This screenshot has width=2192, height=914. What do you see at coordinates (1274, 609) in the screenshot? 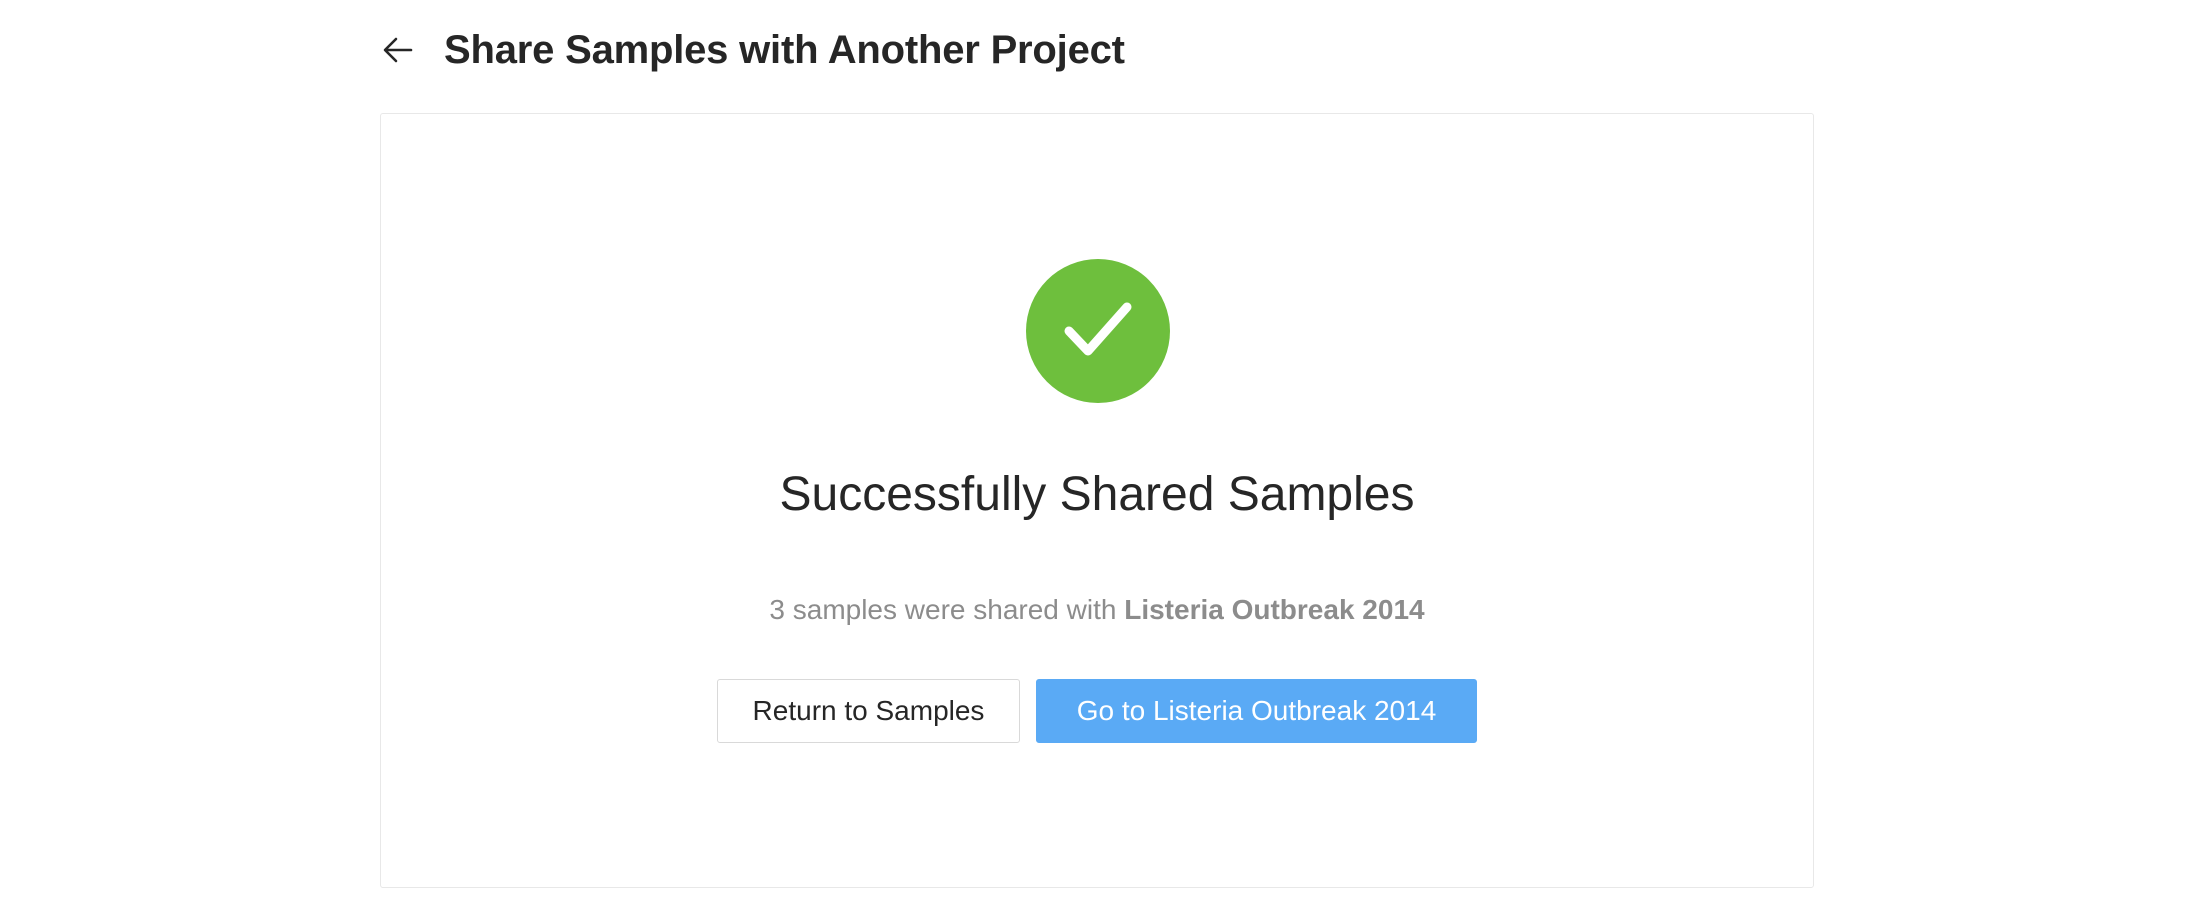
I see `project-name: Listeria Outbreak 2014` at bounding box center [1274, 609].